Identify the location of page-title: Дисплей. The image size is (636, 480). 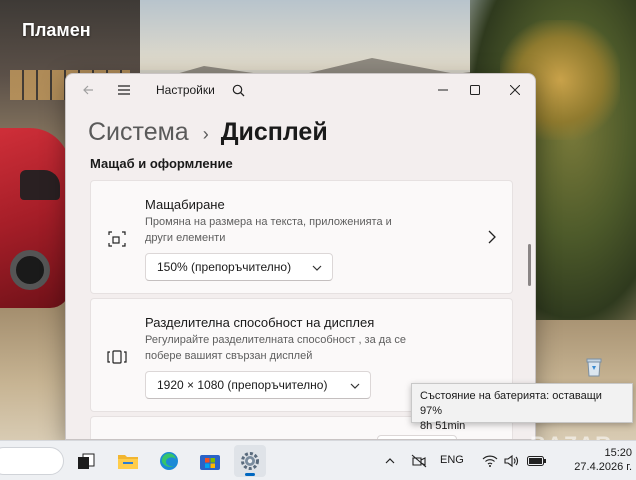
(274, 132).